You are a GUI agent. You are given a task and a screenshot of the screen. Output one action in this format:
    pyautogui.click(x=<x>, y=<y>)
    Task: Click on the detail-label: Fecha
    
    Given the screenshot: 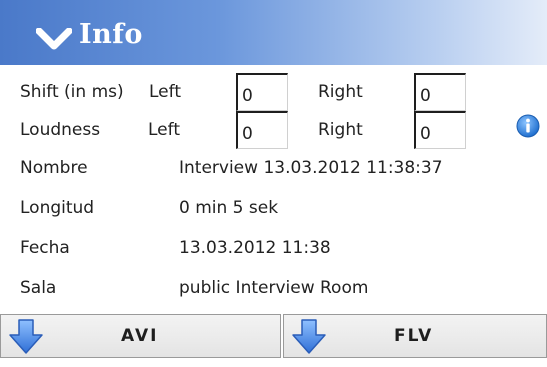 What is the action you would take?
    pyautogui.click(x=45, y=248)
    